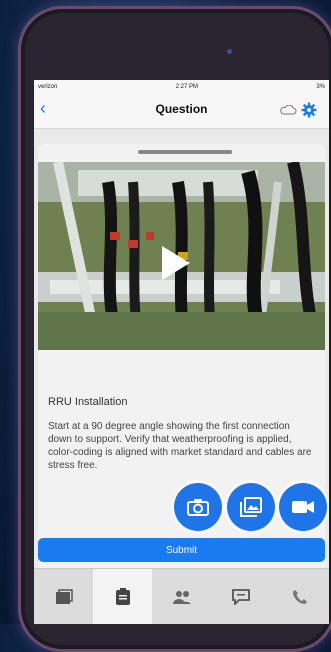 Image resolution: width=331 pixels, height=652 pixels. I want to click on navigation-bar: ‹ Question, so click(181, 111).